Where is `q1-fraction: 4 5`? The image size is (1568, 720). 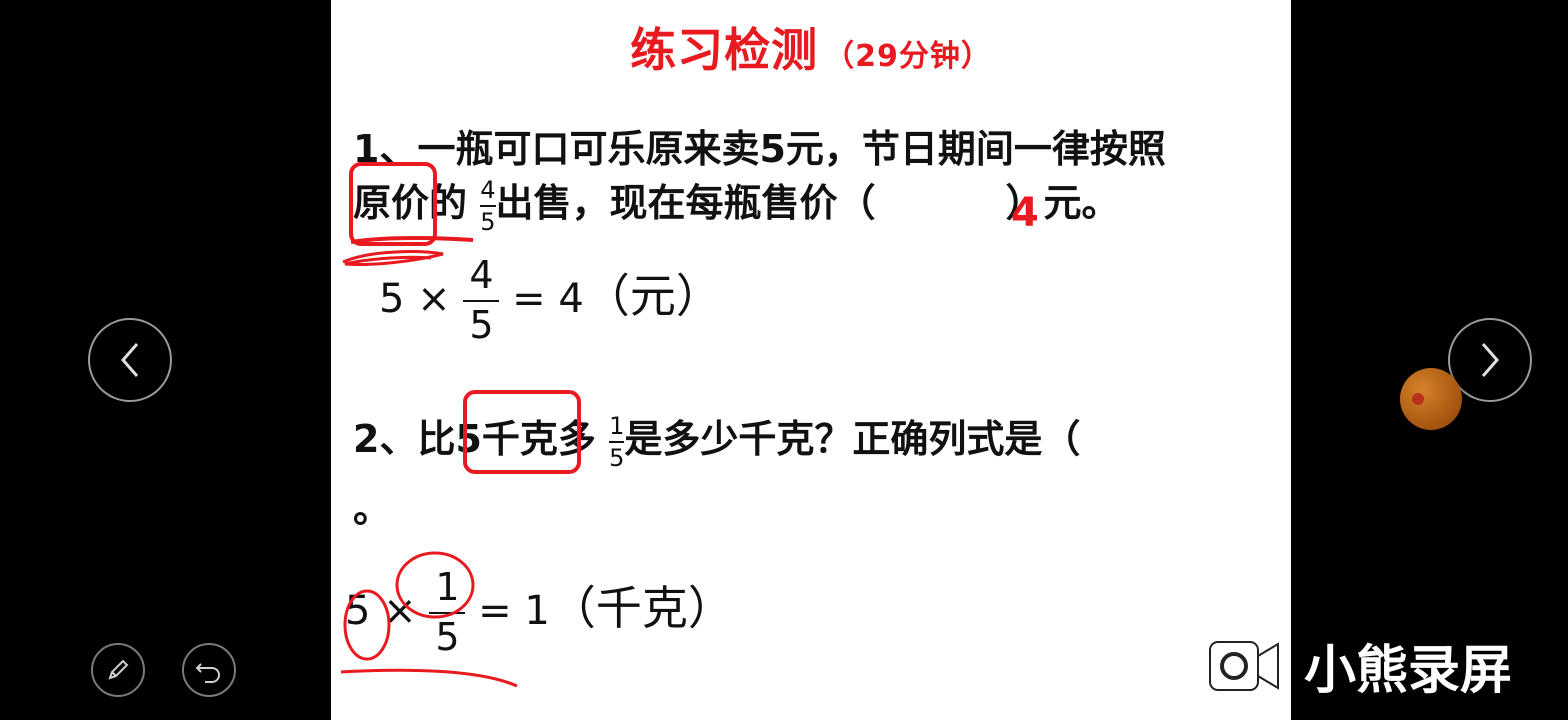
q1-fraction: 4 5 is located at coordinates (488, 205).